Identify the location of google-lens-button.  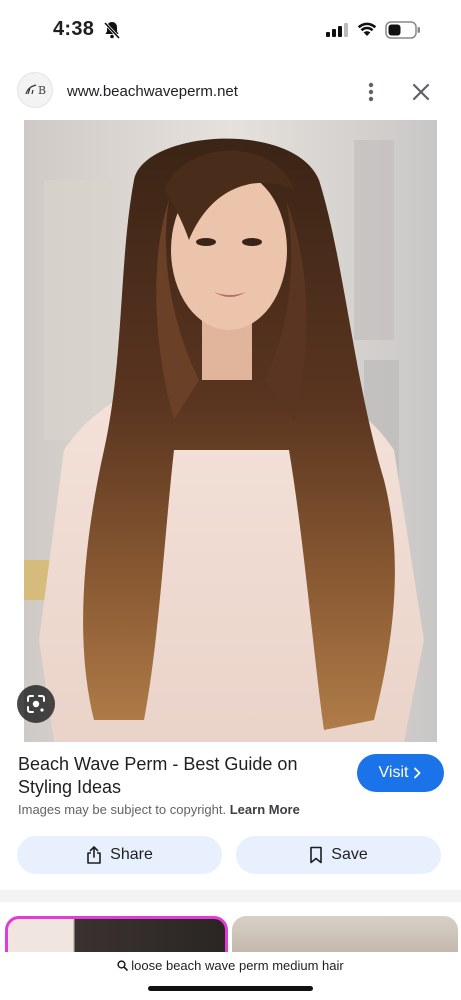
(36, 704).